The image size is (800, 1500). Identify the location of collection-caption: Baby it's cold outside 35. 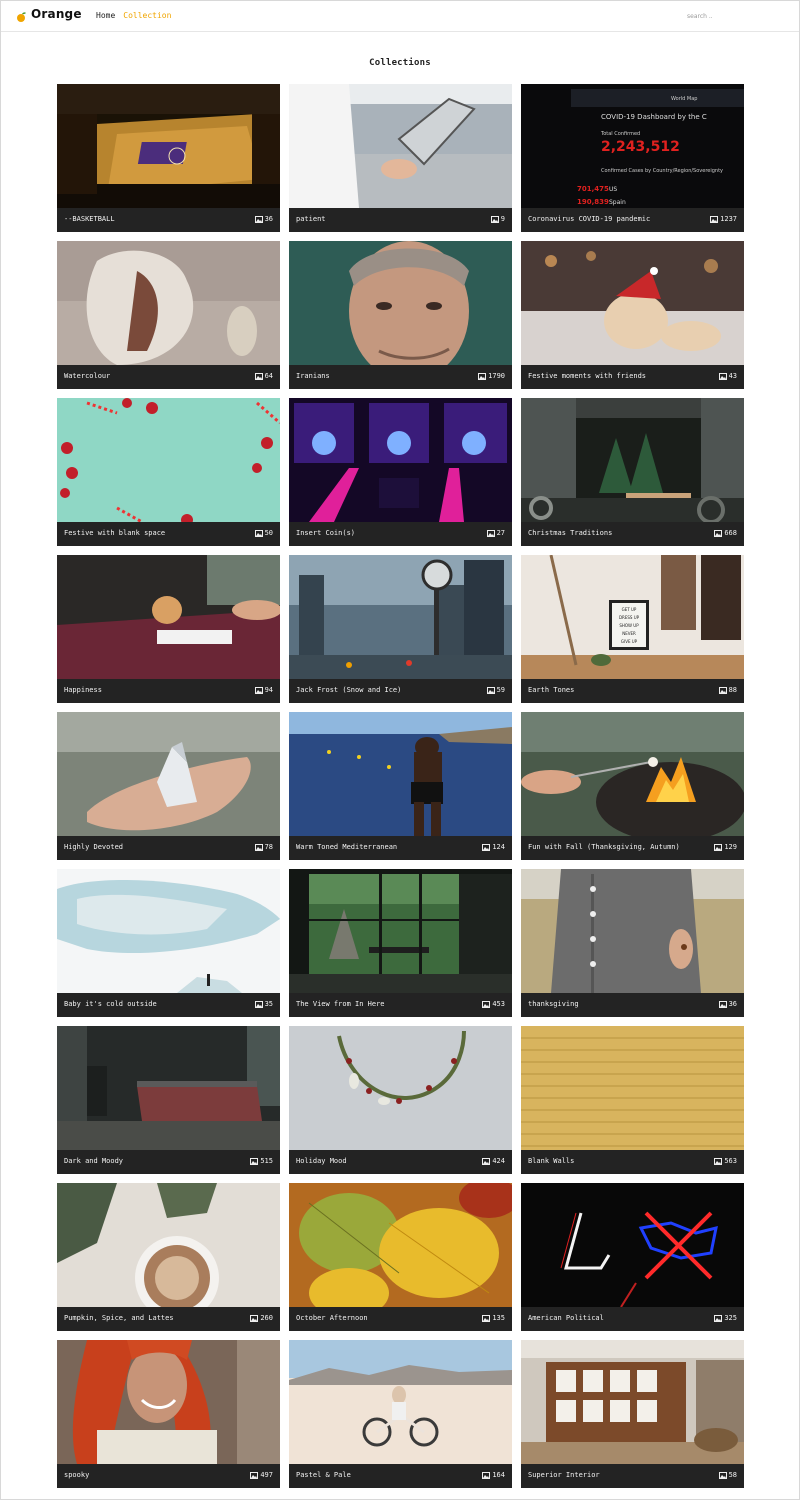
(168, 1005).